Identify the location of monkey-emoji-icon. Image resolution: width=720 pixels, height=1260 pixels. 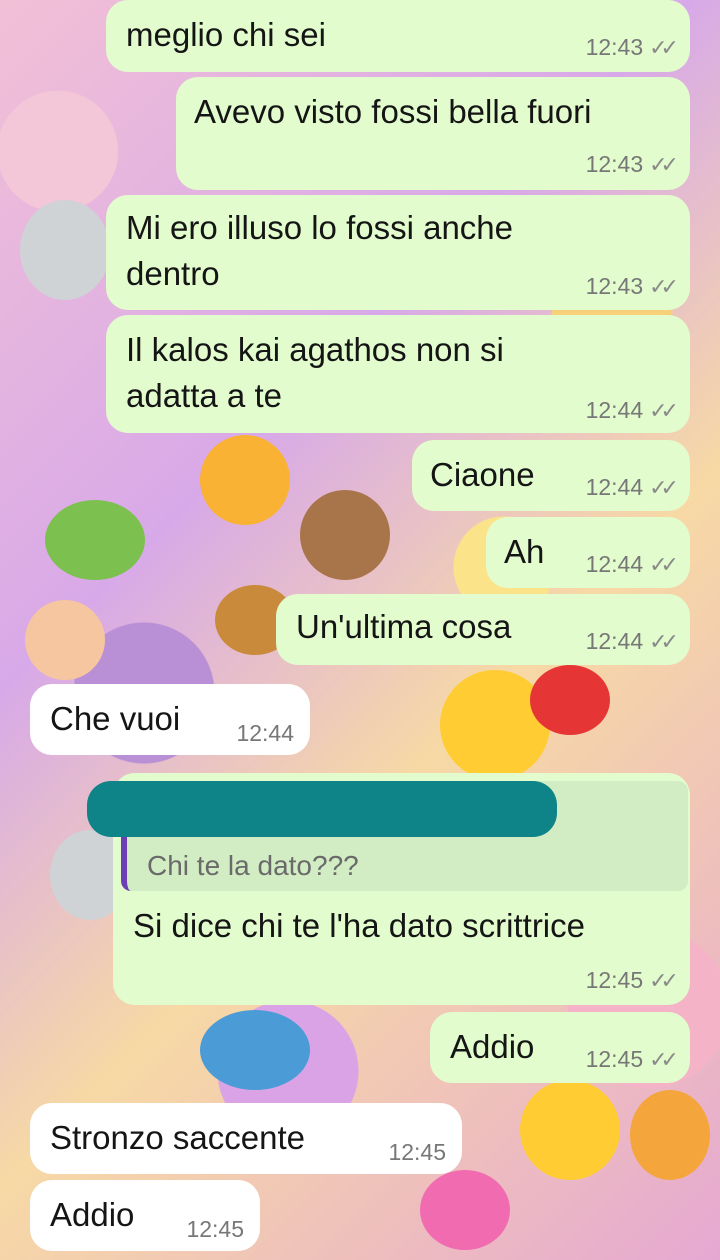
(345, 535).